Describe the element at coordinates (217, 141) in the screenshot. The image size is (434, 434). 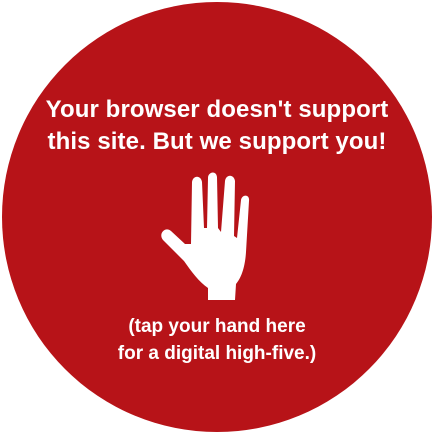
I see `headline-line-2: this site. But we support you!` at that location.